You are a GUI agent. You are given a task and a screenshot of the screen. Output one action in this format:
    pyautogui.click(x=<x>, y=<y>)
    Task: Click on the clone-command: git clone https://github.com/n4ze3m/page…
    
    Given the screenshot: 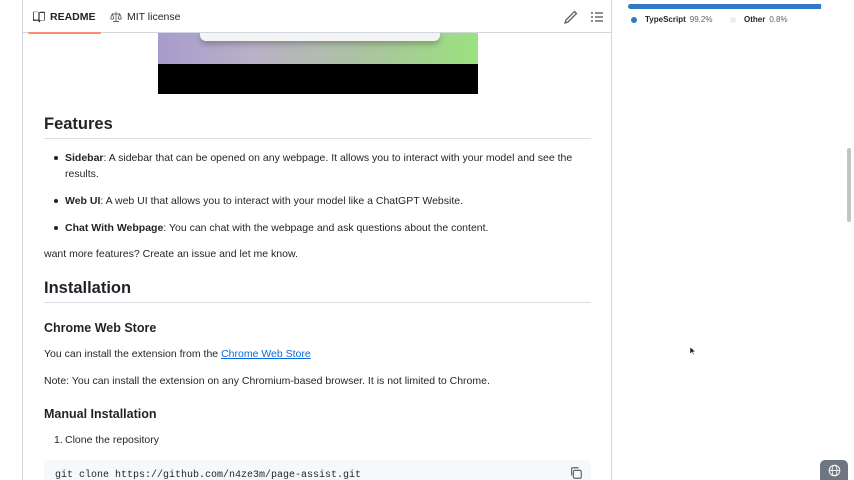 What is the action you would take?
    pyautogui.click(x=208, y=475)
    